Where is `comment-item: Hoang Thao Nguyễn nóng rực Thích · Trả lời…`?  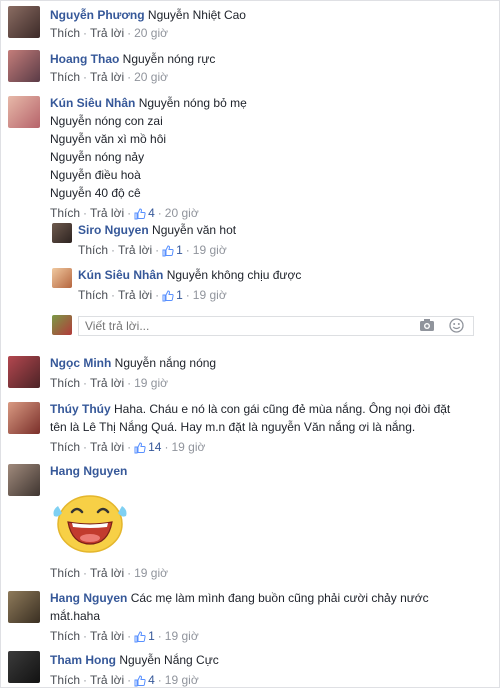 comment-item: Hoang Thao Nguyễn nóng rực Thích · Trả lời… is located at coordinates (250, 67).